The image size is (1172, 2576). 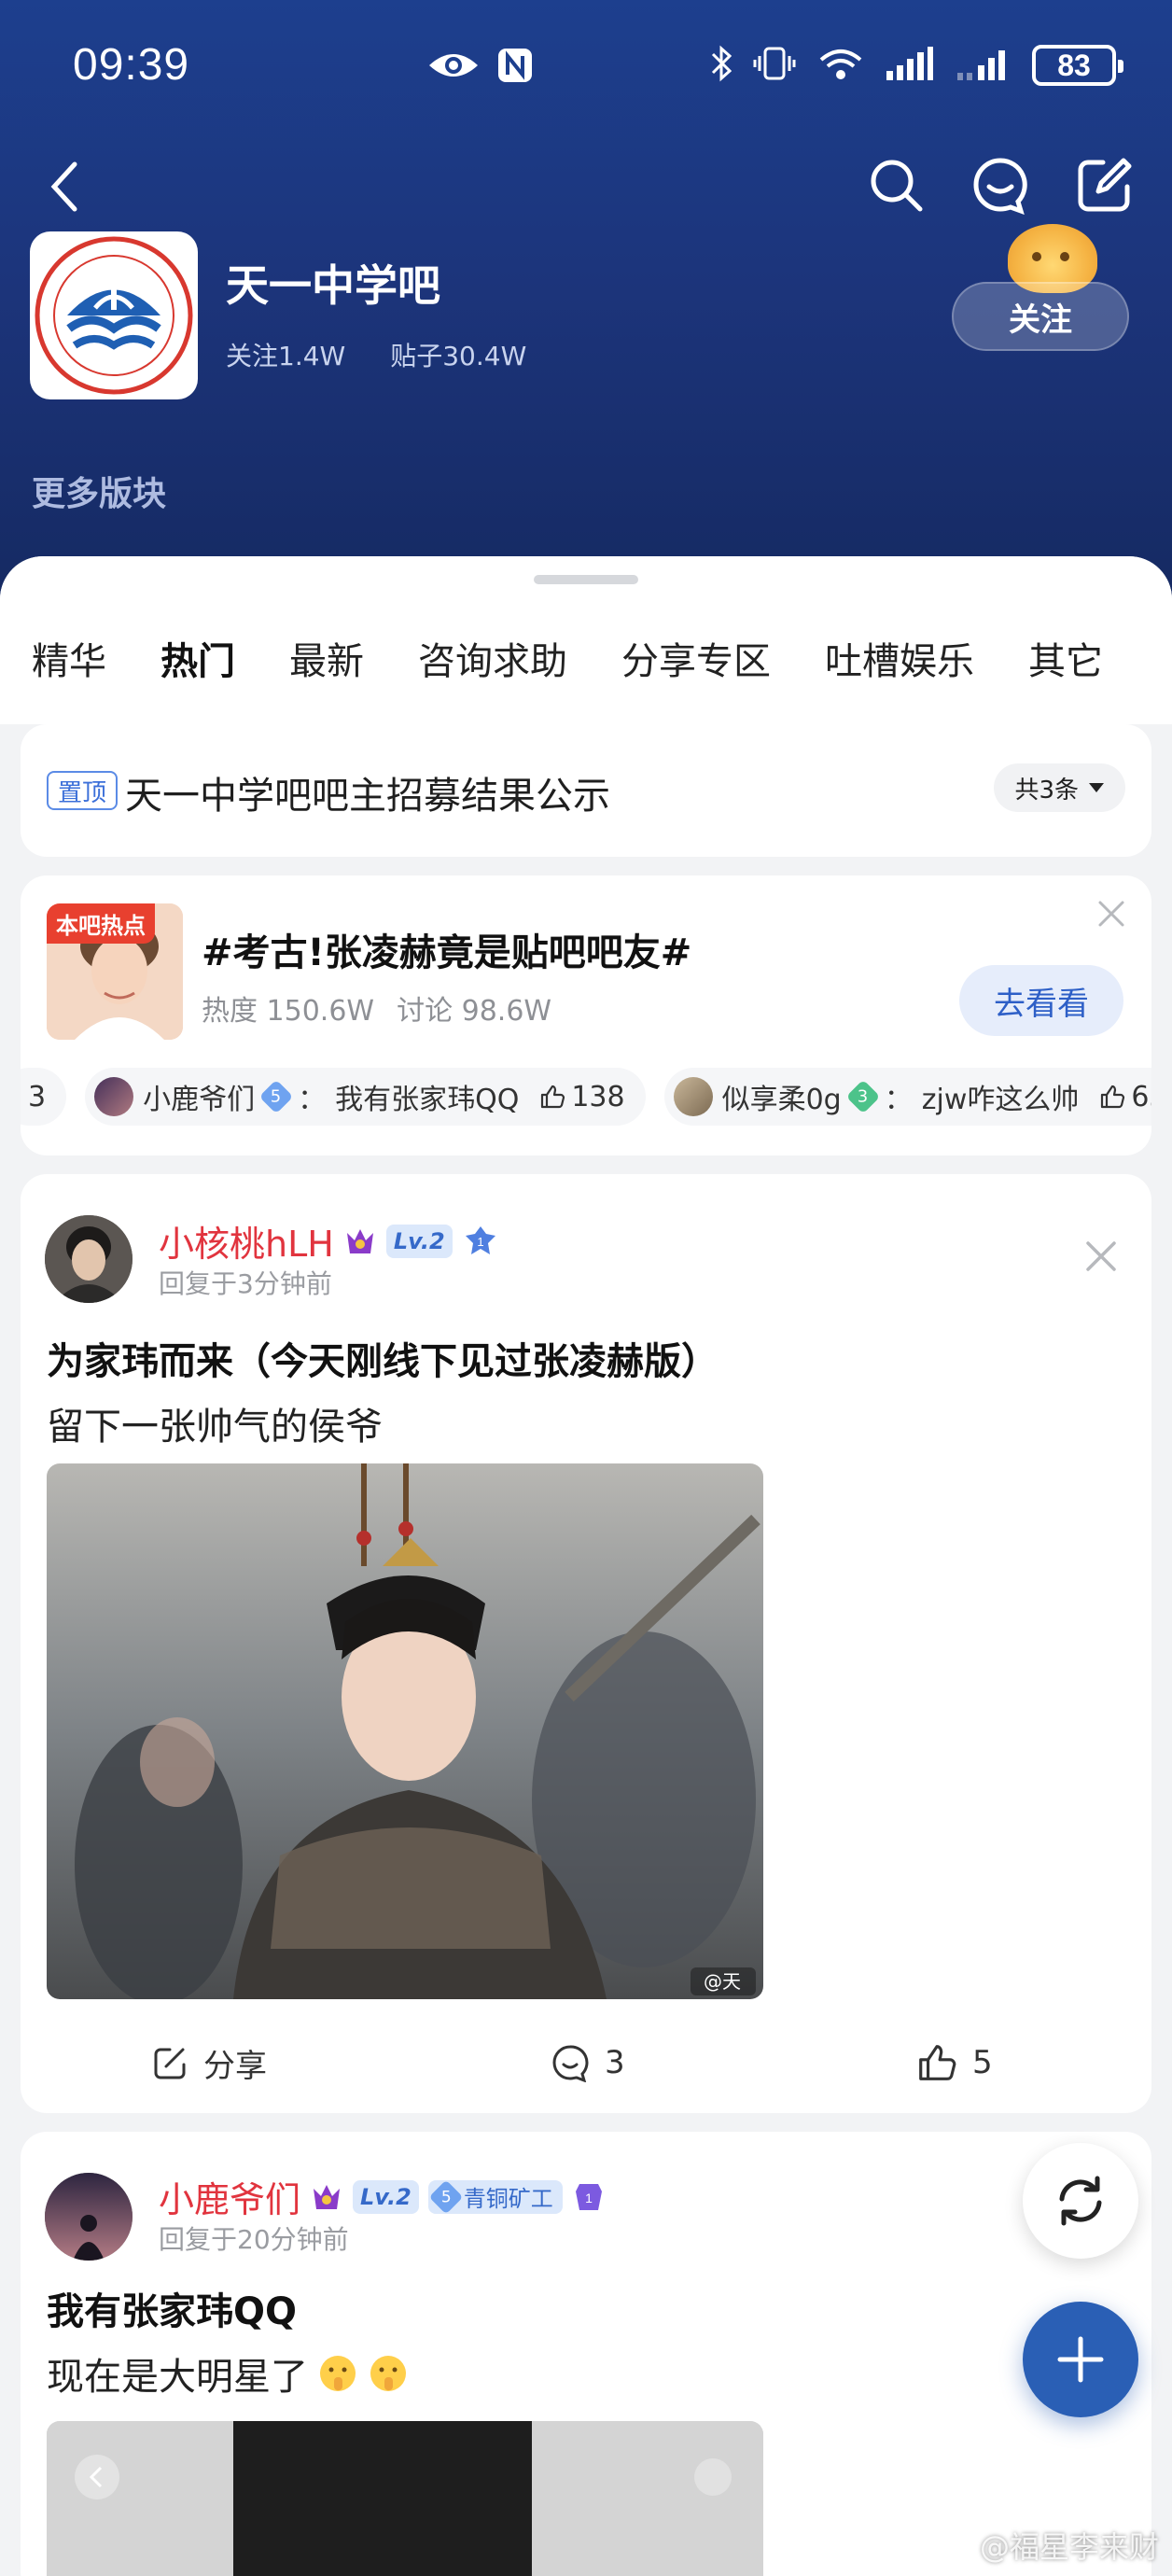 What do you see at coordinates (446, 949) in the screenshot?
I see `hot-topic-title: #考古!张凌赫竟是贴吧吧友#` at bounding box center [446, 949].